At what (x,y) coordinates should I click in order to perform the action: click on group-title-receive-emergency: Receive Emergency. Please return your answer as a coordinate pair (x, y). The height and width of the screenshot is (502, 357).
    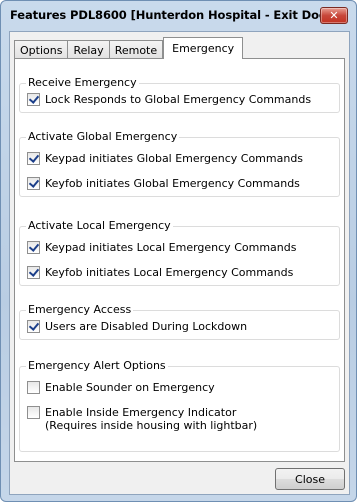
    Looking at the image, I should click on (82, 82).